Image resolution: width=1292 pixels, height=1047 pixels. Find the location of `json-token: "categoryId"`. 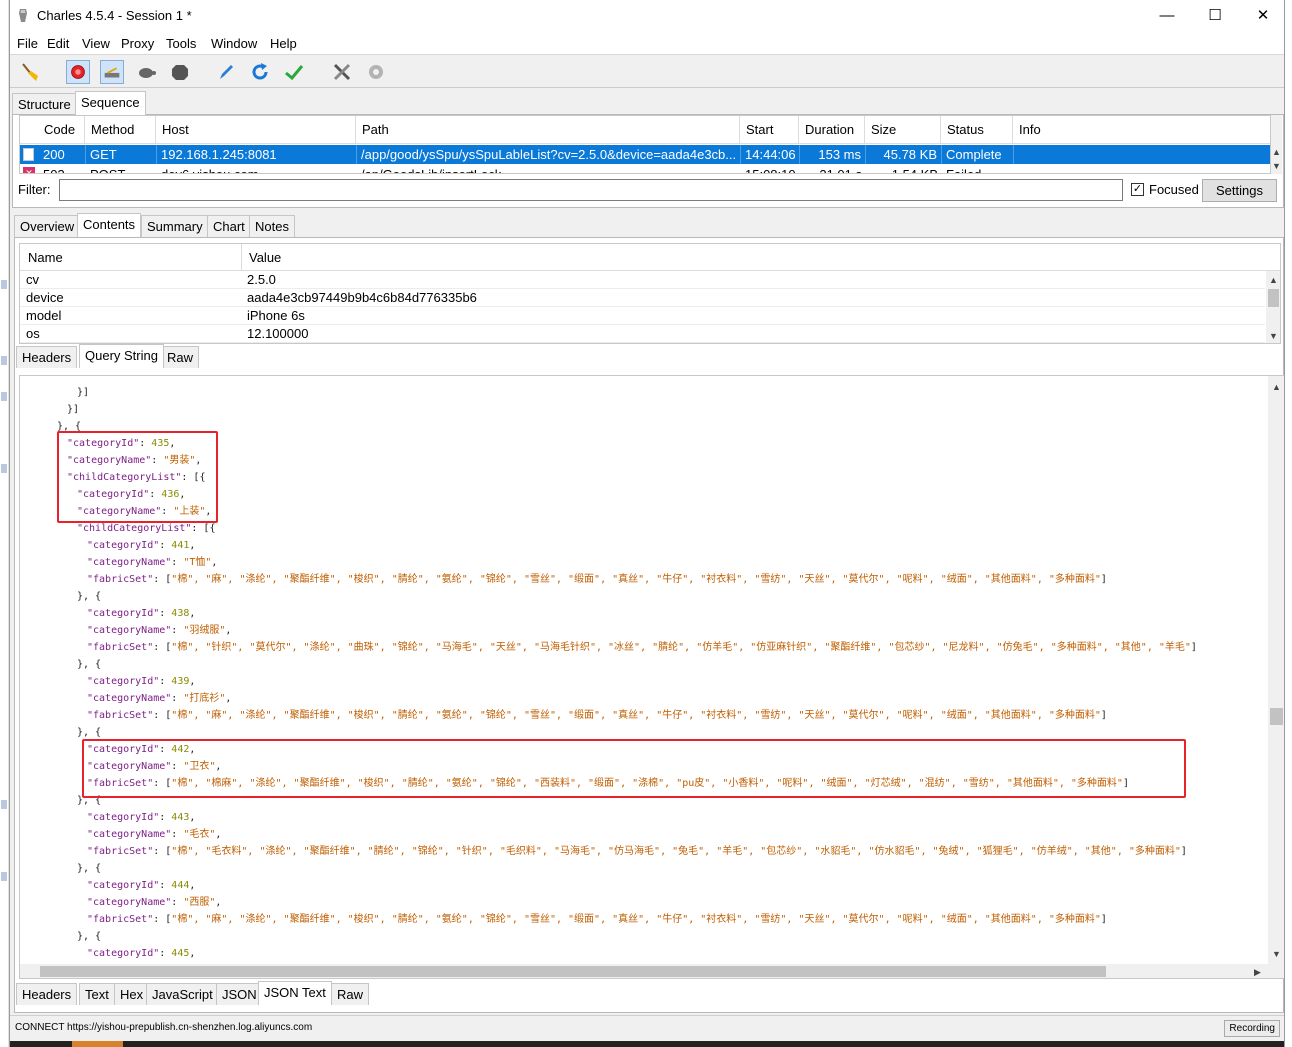

json-token: "categoryId" is located at coordinates (123, 953).